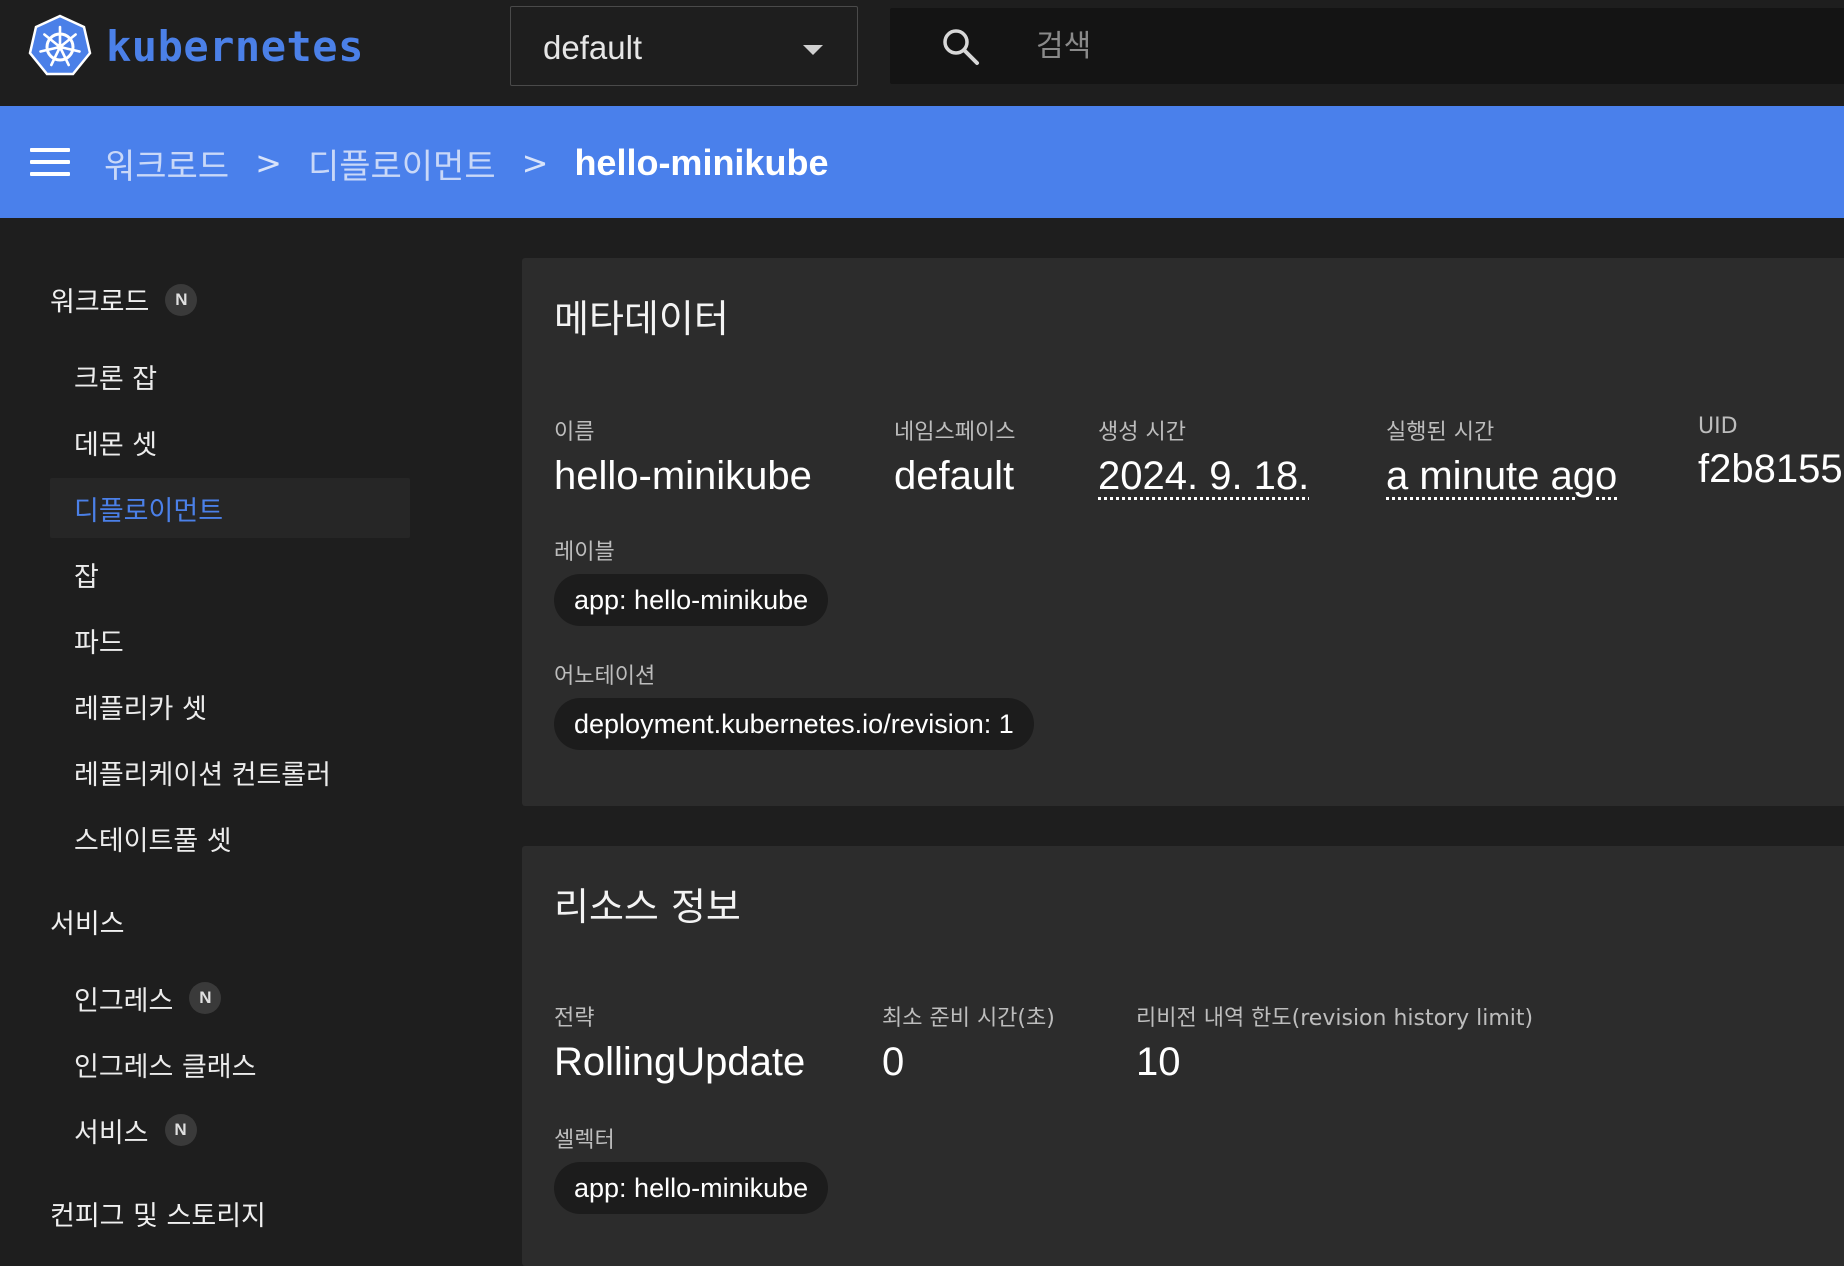 The image size is (1844, 1266). What do you see at coordinates (641, 319) in the screenshot?
I see `card-title: 메타데이터` at bounding box center [641, 319].